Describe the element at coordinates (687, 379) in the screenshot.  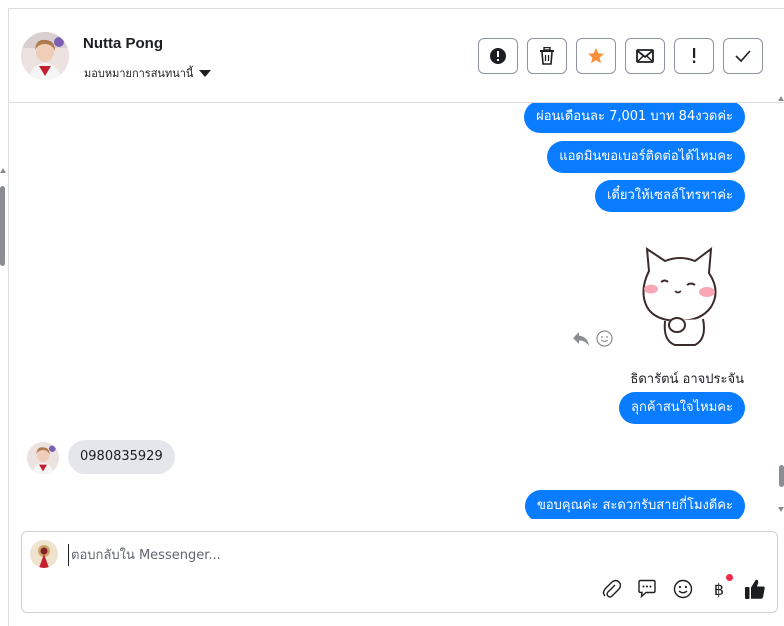
I see `sender-name: ธิดารัตน์ อาจประจัน` at that location.